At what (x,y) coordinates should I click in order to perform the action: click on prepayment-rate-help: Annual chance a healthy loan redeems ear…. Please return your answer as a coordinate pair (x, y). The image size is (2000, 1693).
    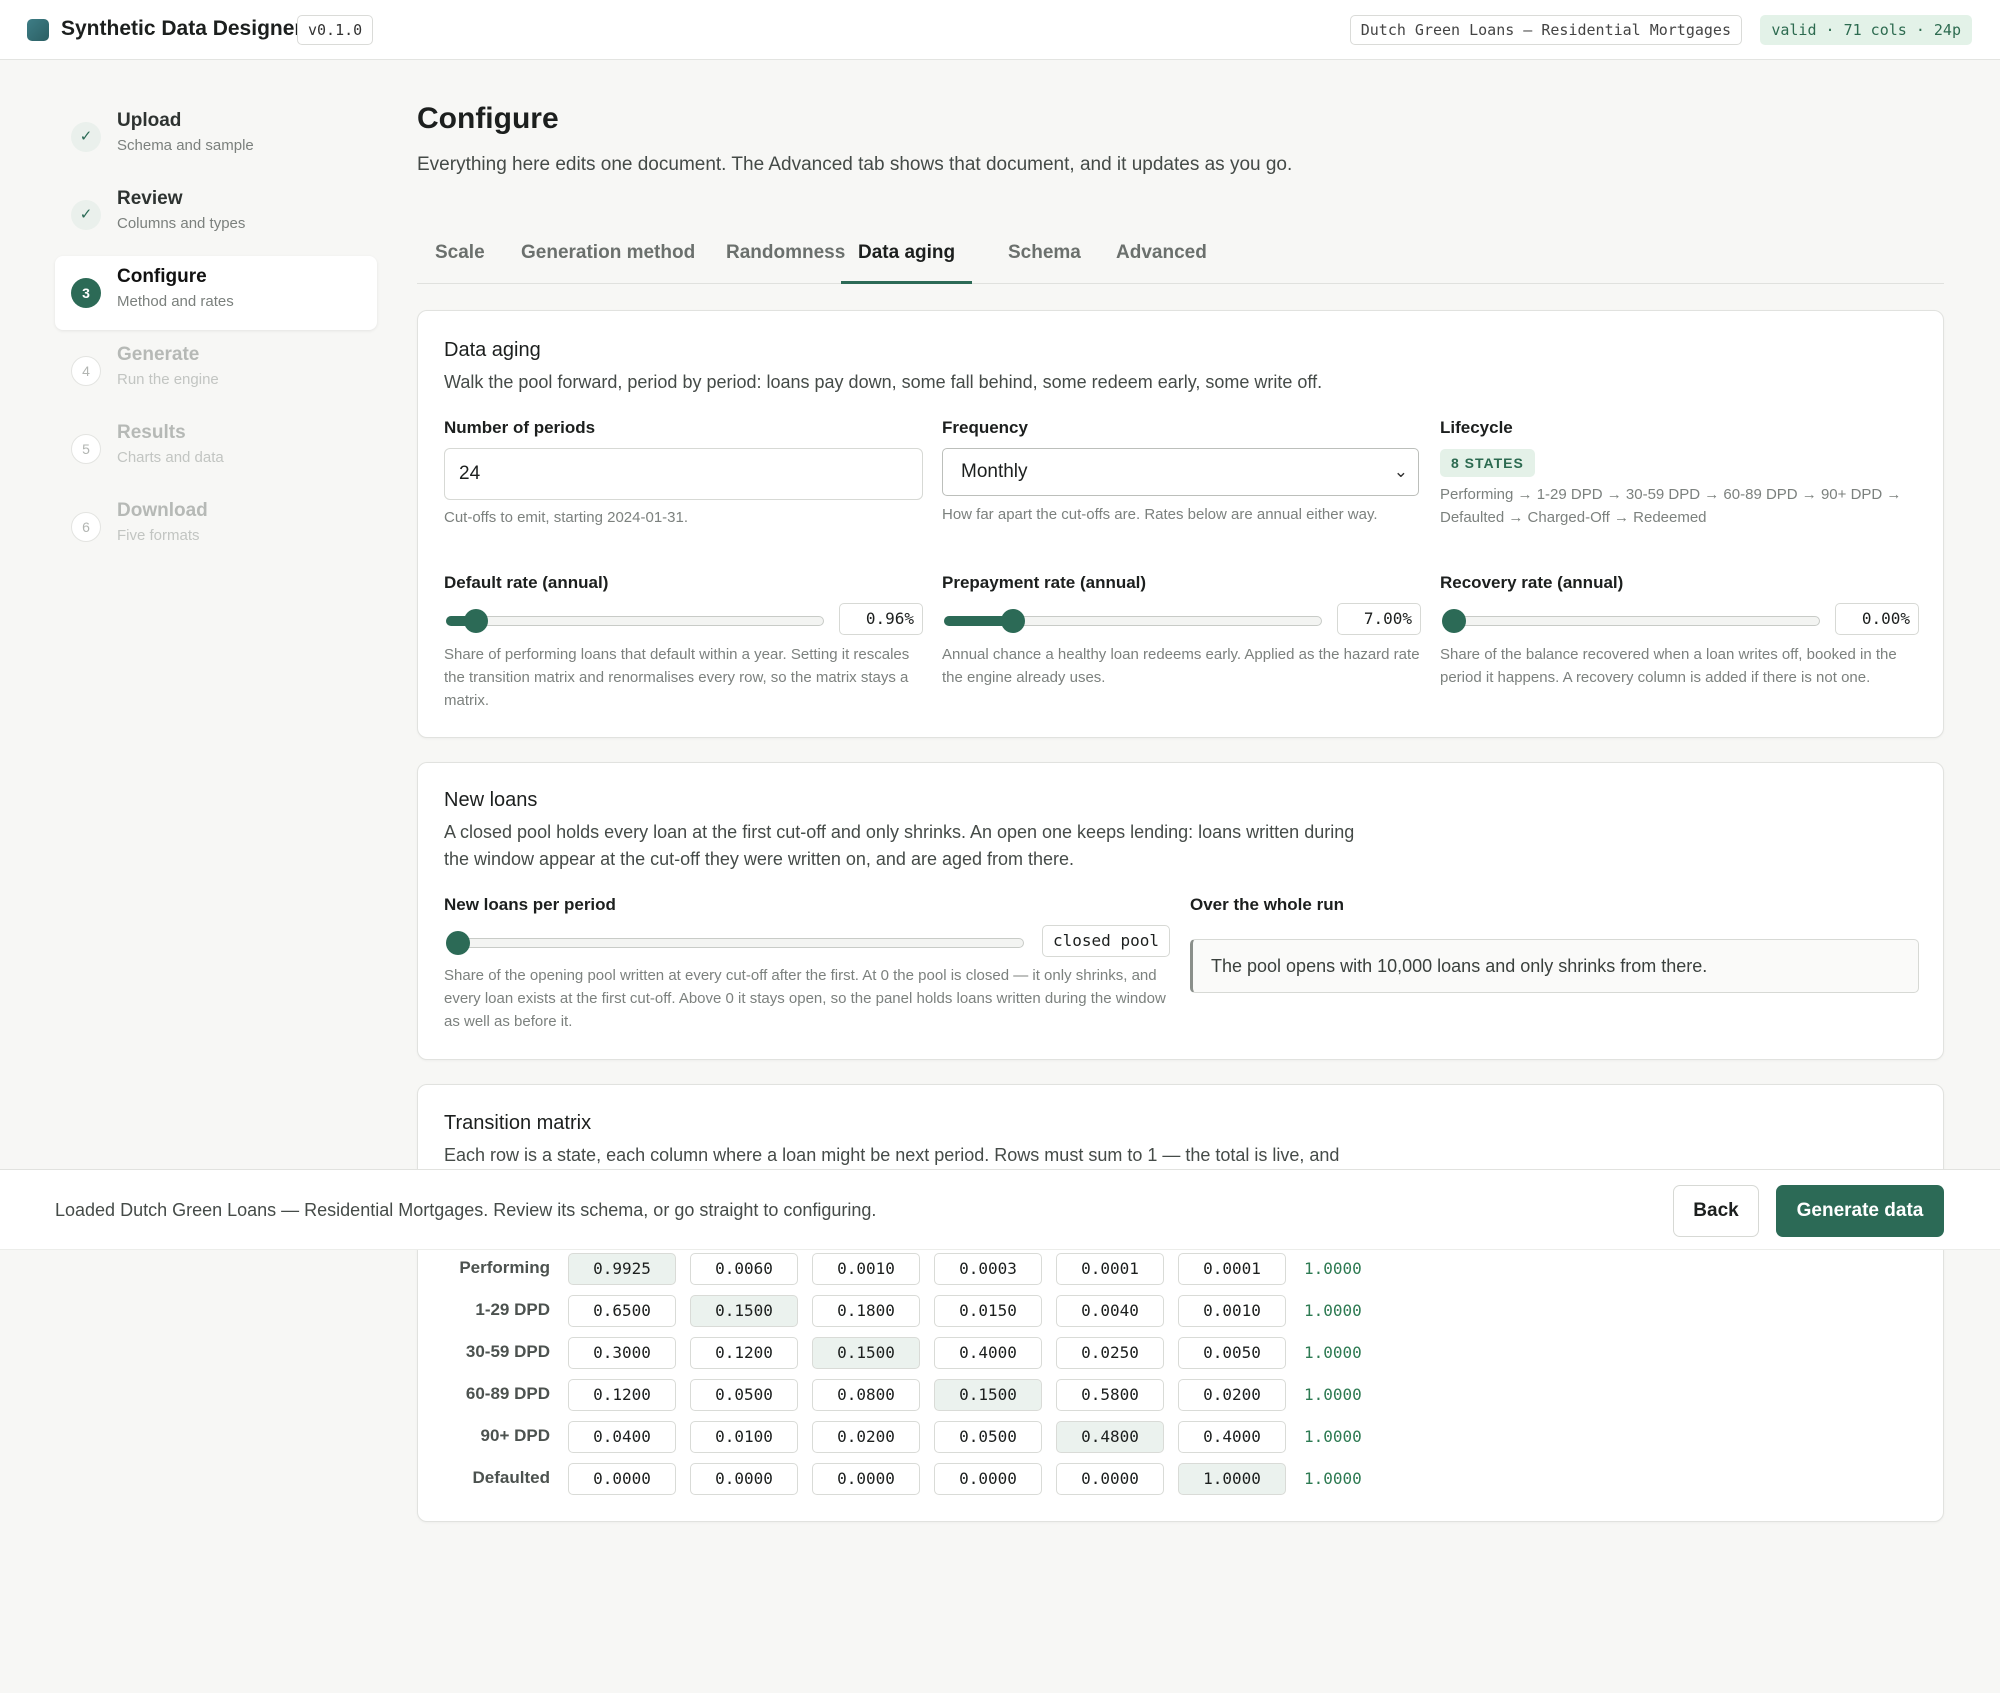
    Looking at the image, I should click on (1181, 666).